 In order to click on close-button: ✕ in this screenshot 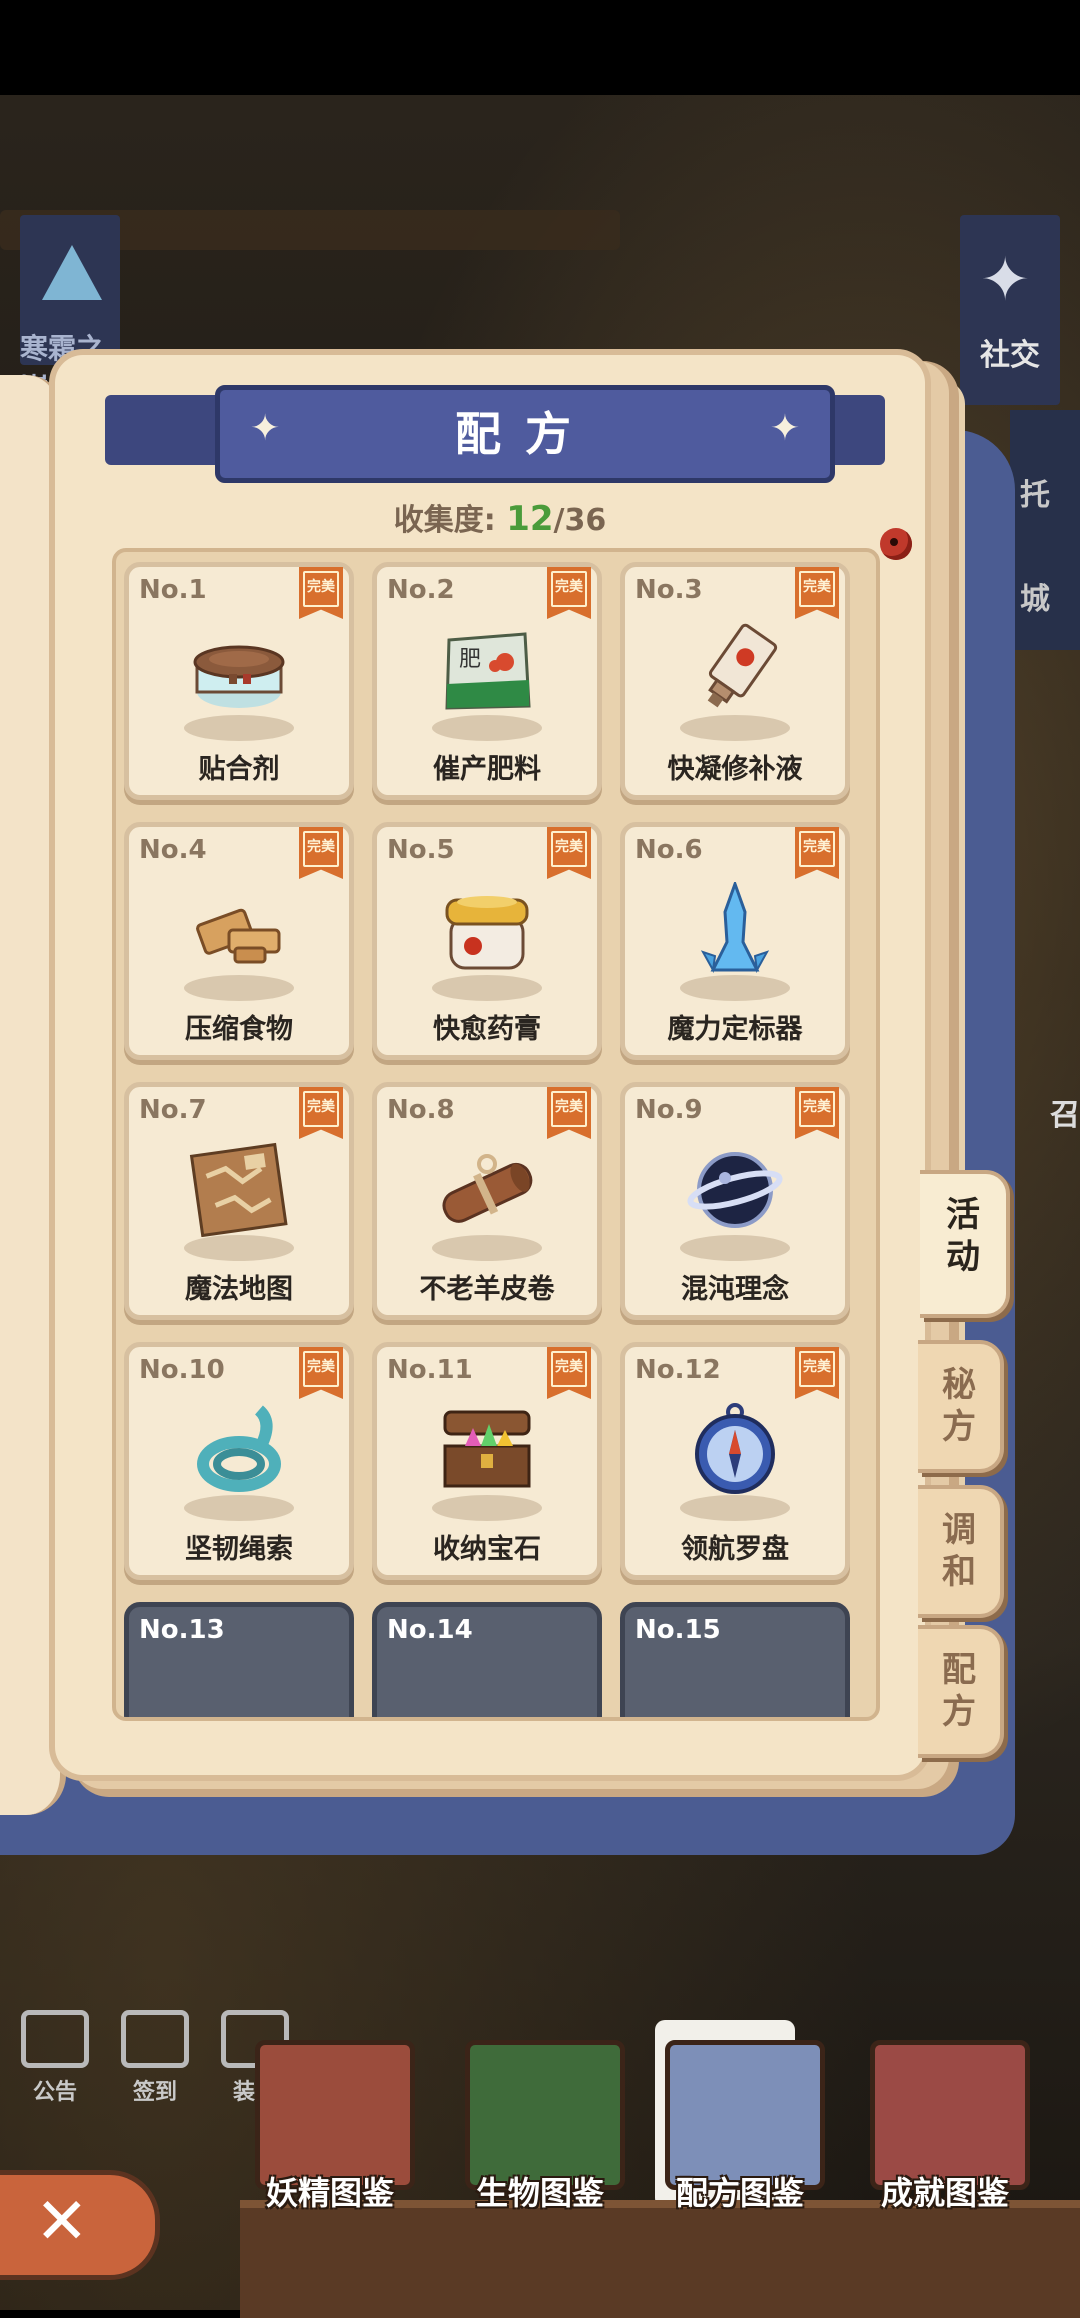, I will do `click(80, 2225)`.